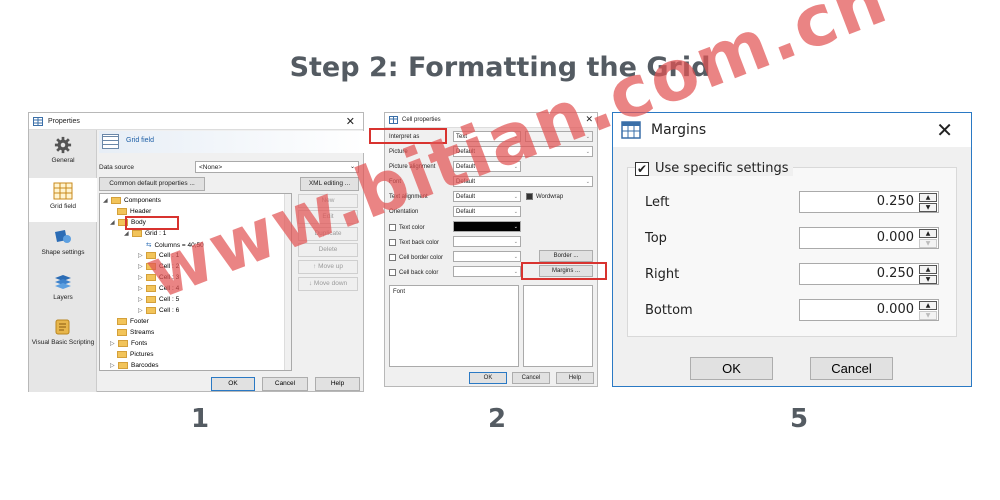  Describe the element at coordinates (158, 299) in the screenshot. I see `tree-item-cell: ▷ Cell : 5` at that location.